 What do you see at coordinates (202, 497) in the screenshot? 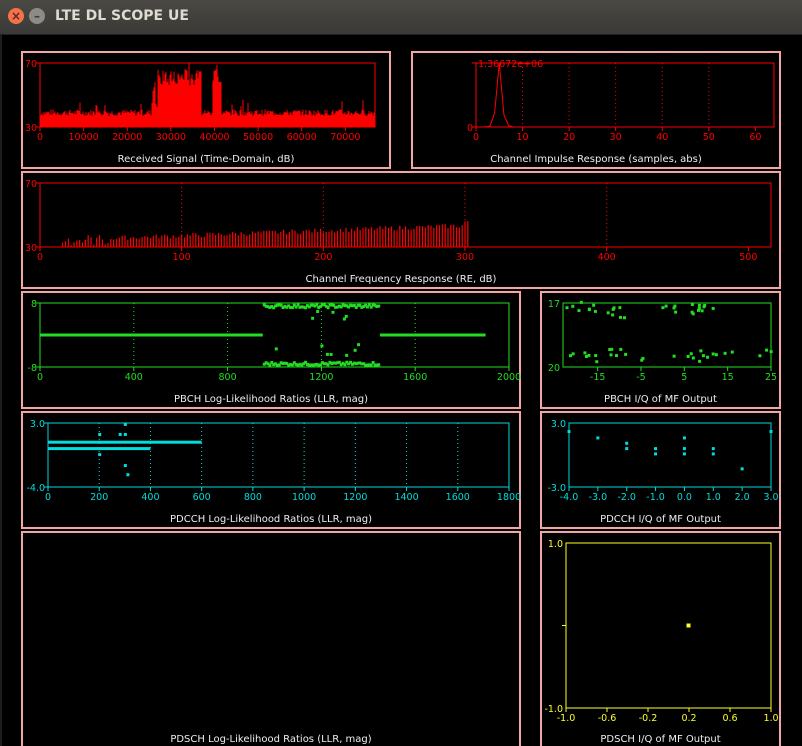
I see `pdcch-llr-xtick-label: 600` at bounding box center [202, 497].